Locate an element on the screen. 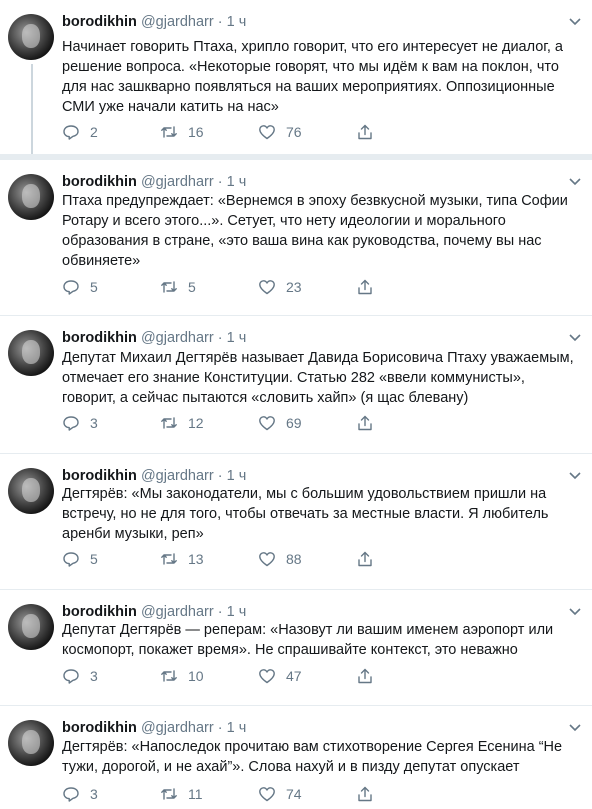 Image resolution: width=592 pixels, height=809 pixels. tweet-actions: 5 13 88 is located at coordinates (222, 559).